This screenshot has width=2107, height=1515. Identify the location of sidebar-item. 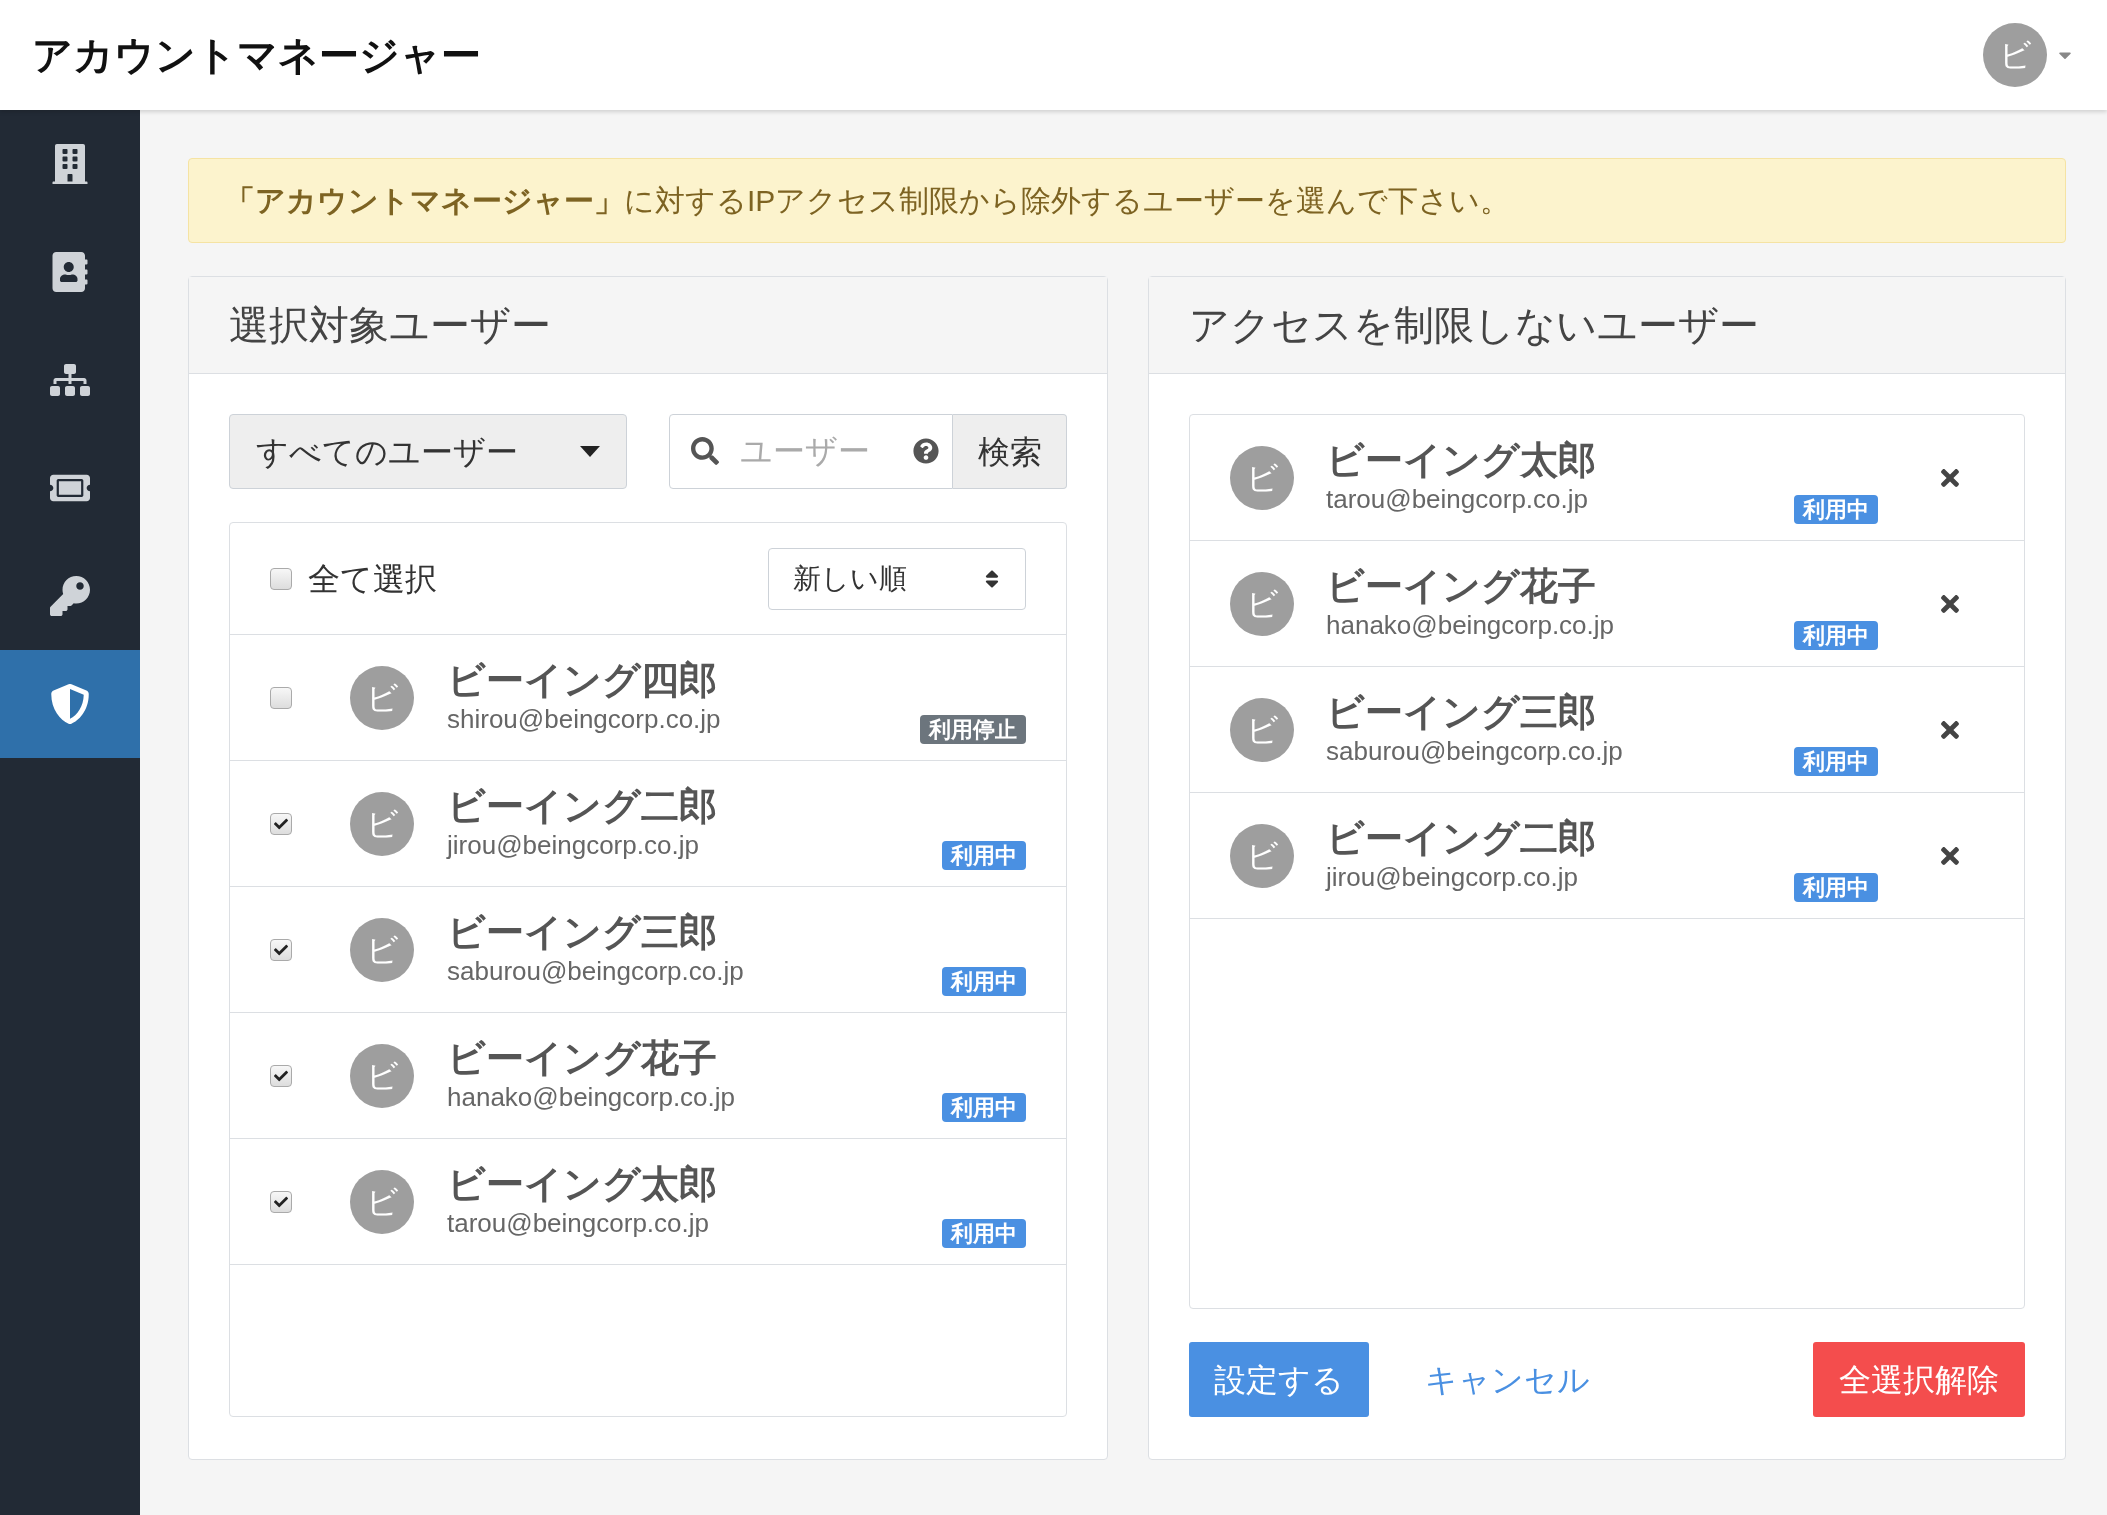
(70, 704).